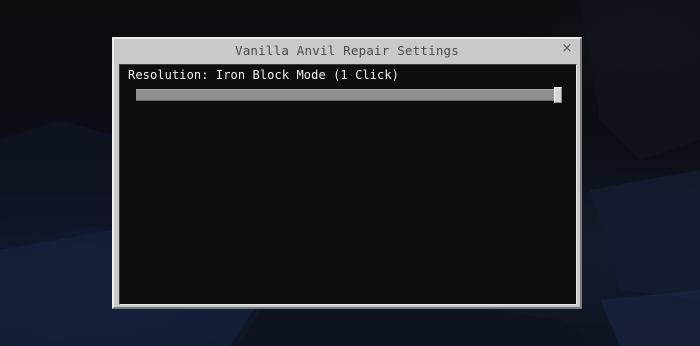  What do you see at coordinates (558, 95) in the screenshot?
I see `slider-thumb` at bounding box center [558, 95].